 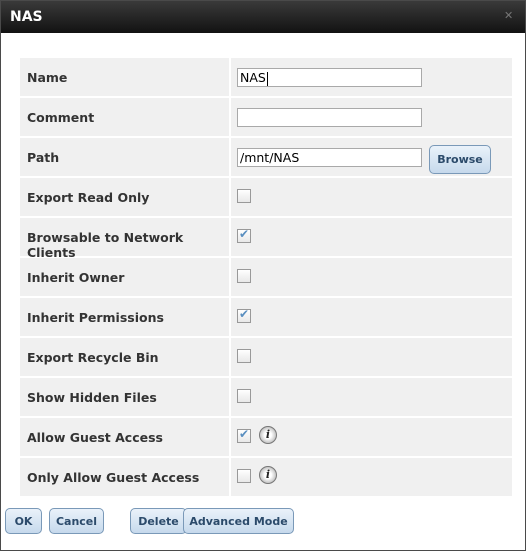 I want to click on path-label: Path, so click(x=43, y=157).